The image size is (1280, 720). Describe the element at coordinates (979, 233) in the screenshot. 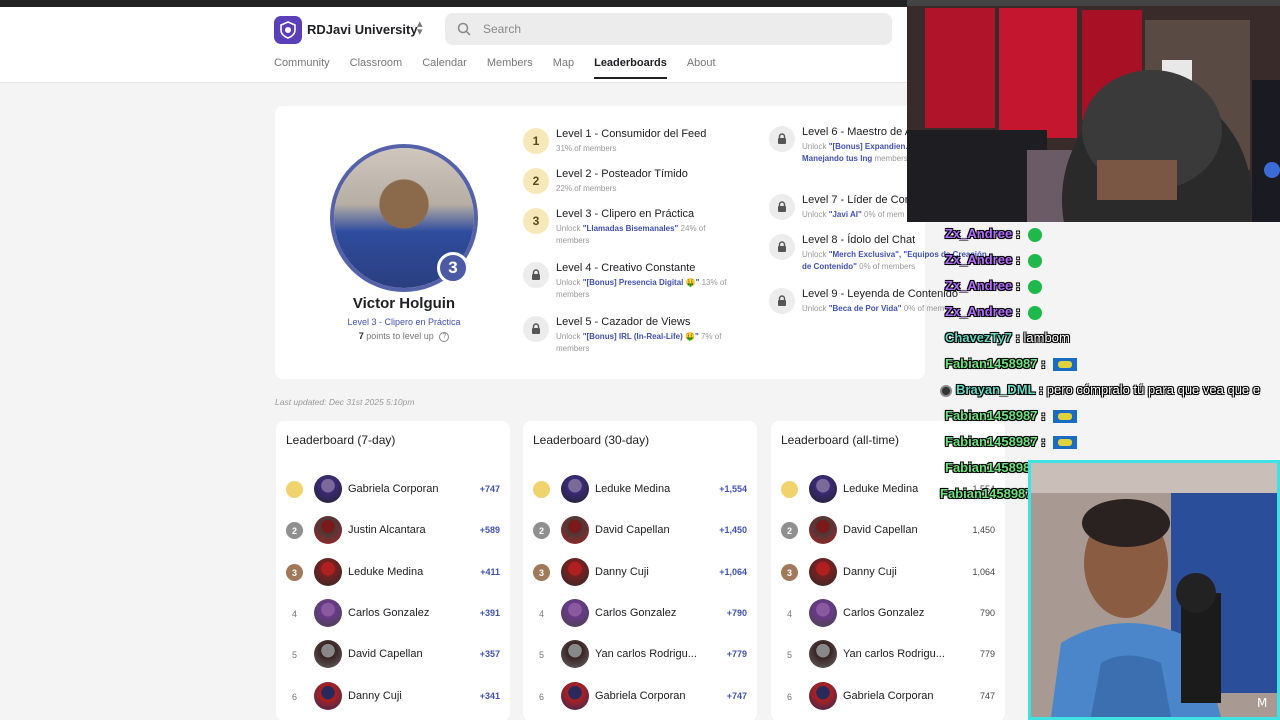

I see `chat-username: Zx_Andree` at that location.